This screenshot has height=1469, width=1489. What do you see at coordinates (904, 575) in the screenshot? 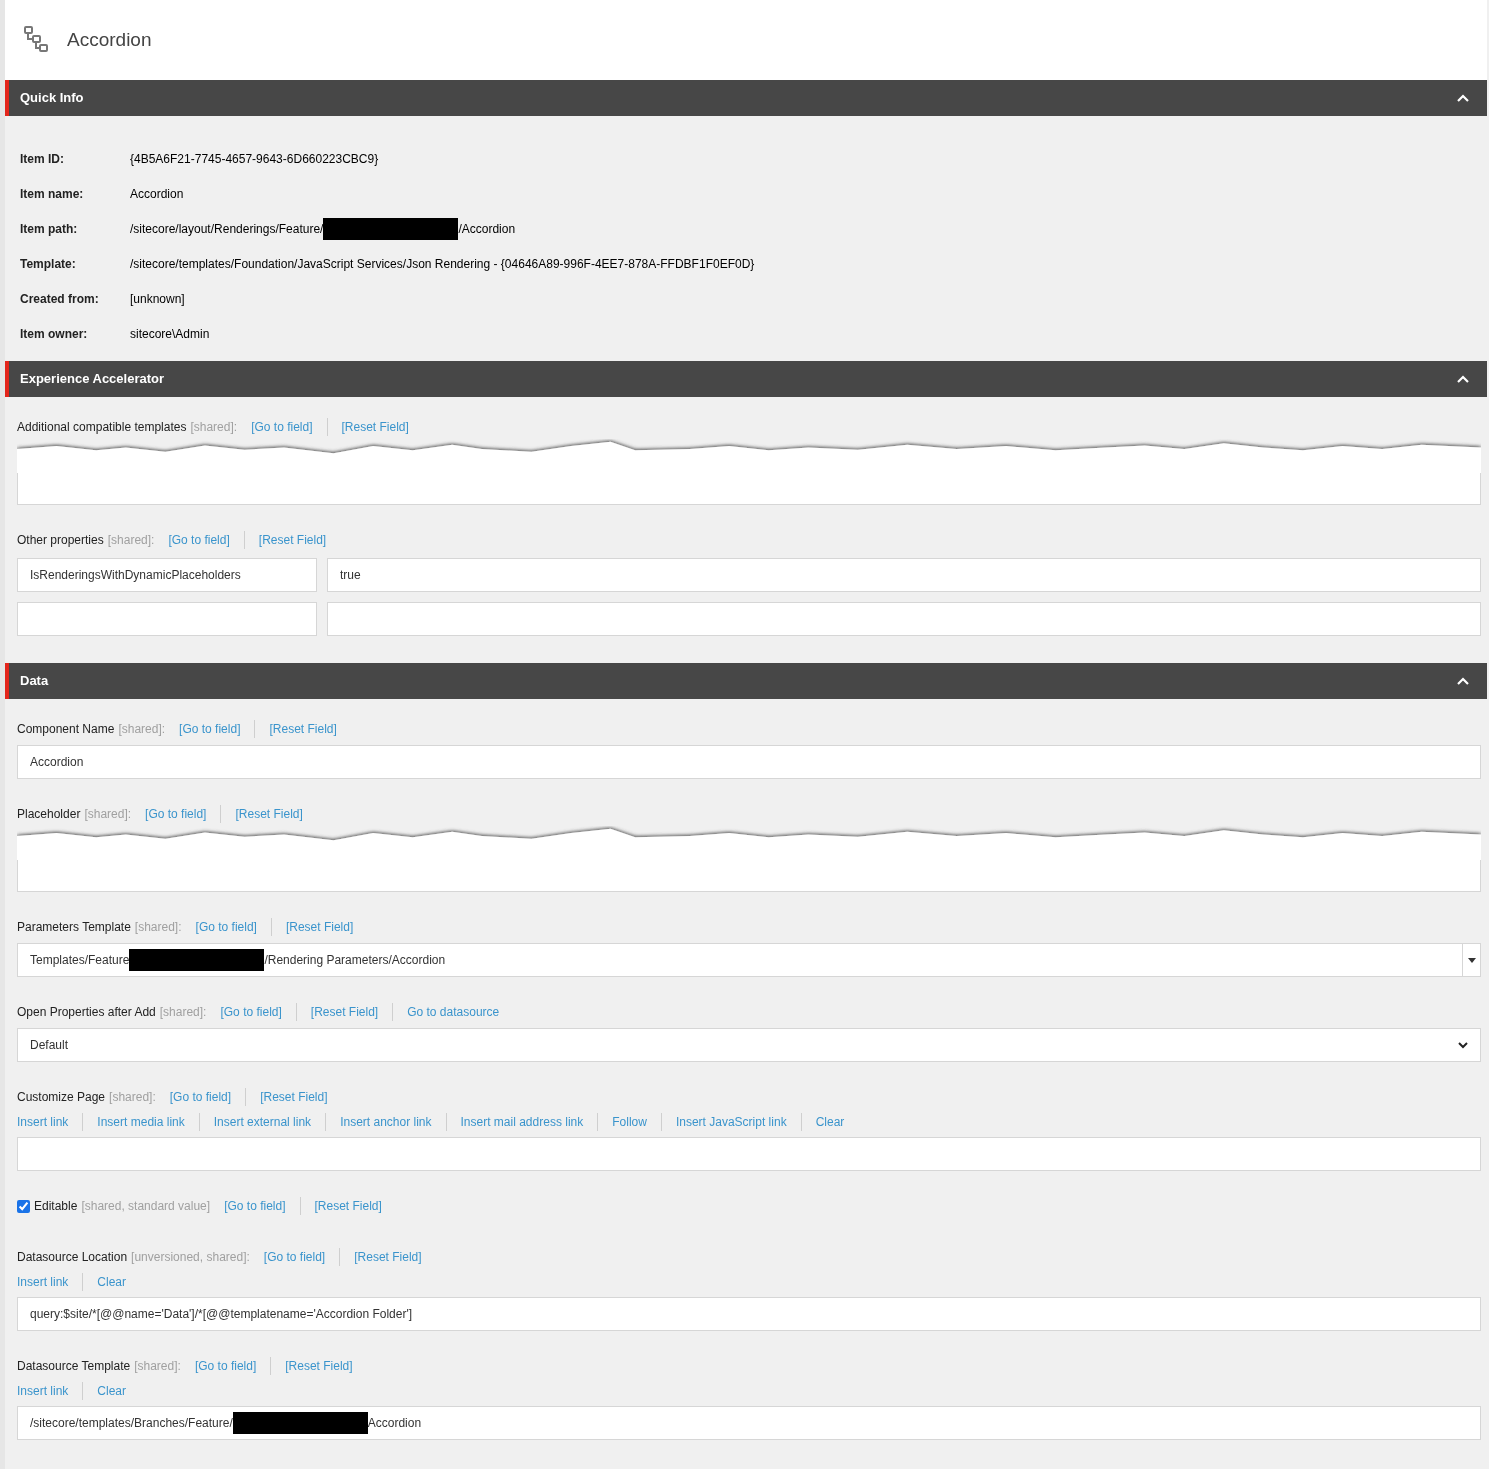
I see `value-field: true` at bounding box center [904, 575].